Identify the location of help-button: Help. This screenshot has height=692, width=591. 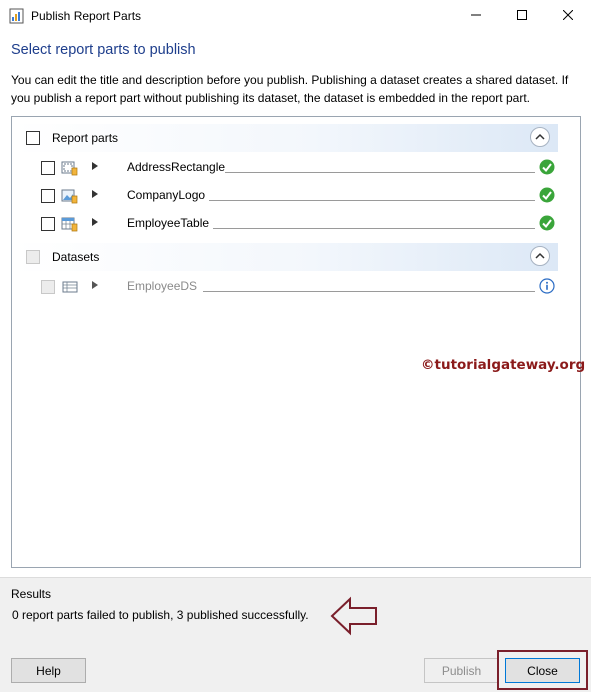
(48, 670).